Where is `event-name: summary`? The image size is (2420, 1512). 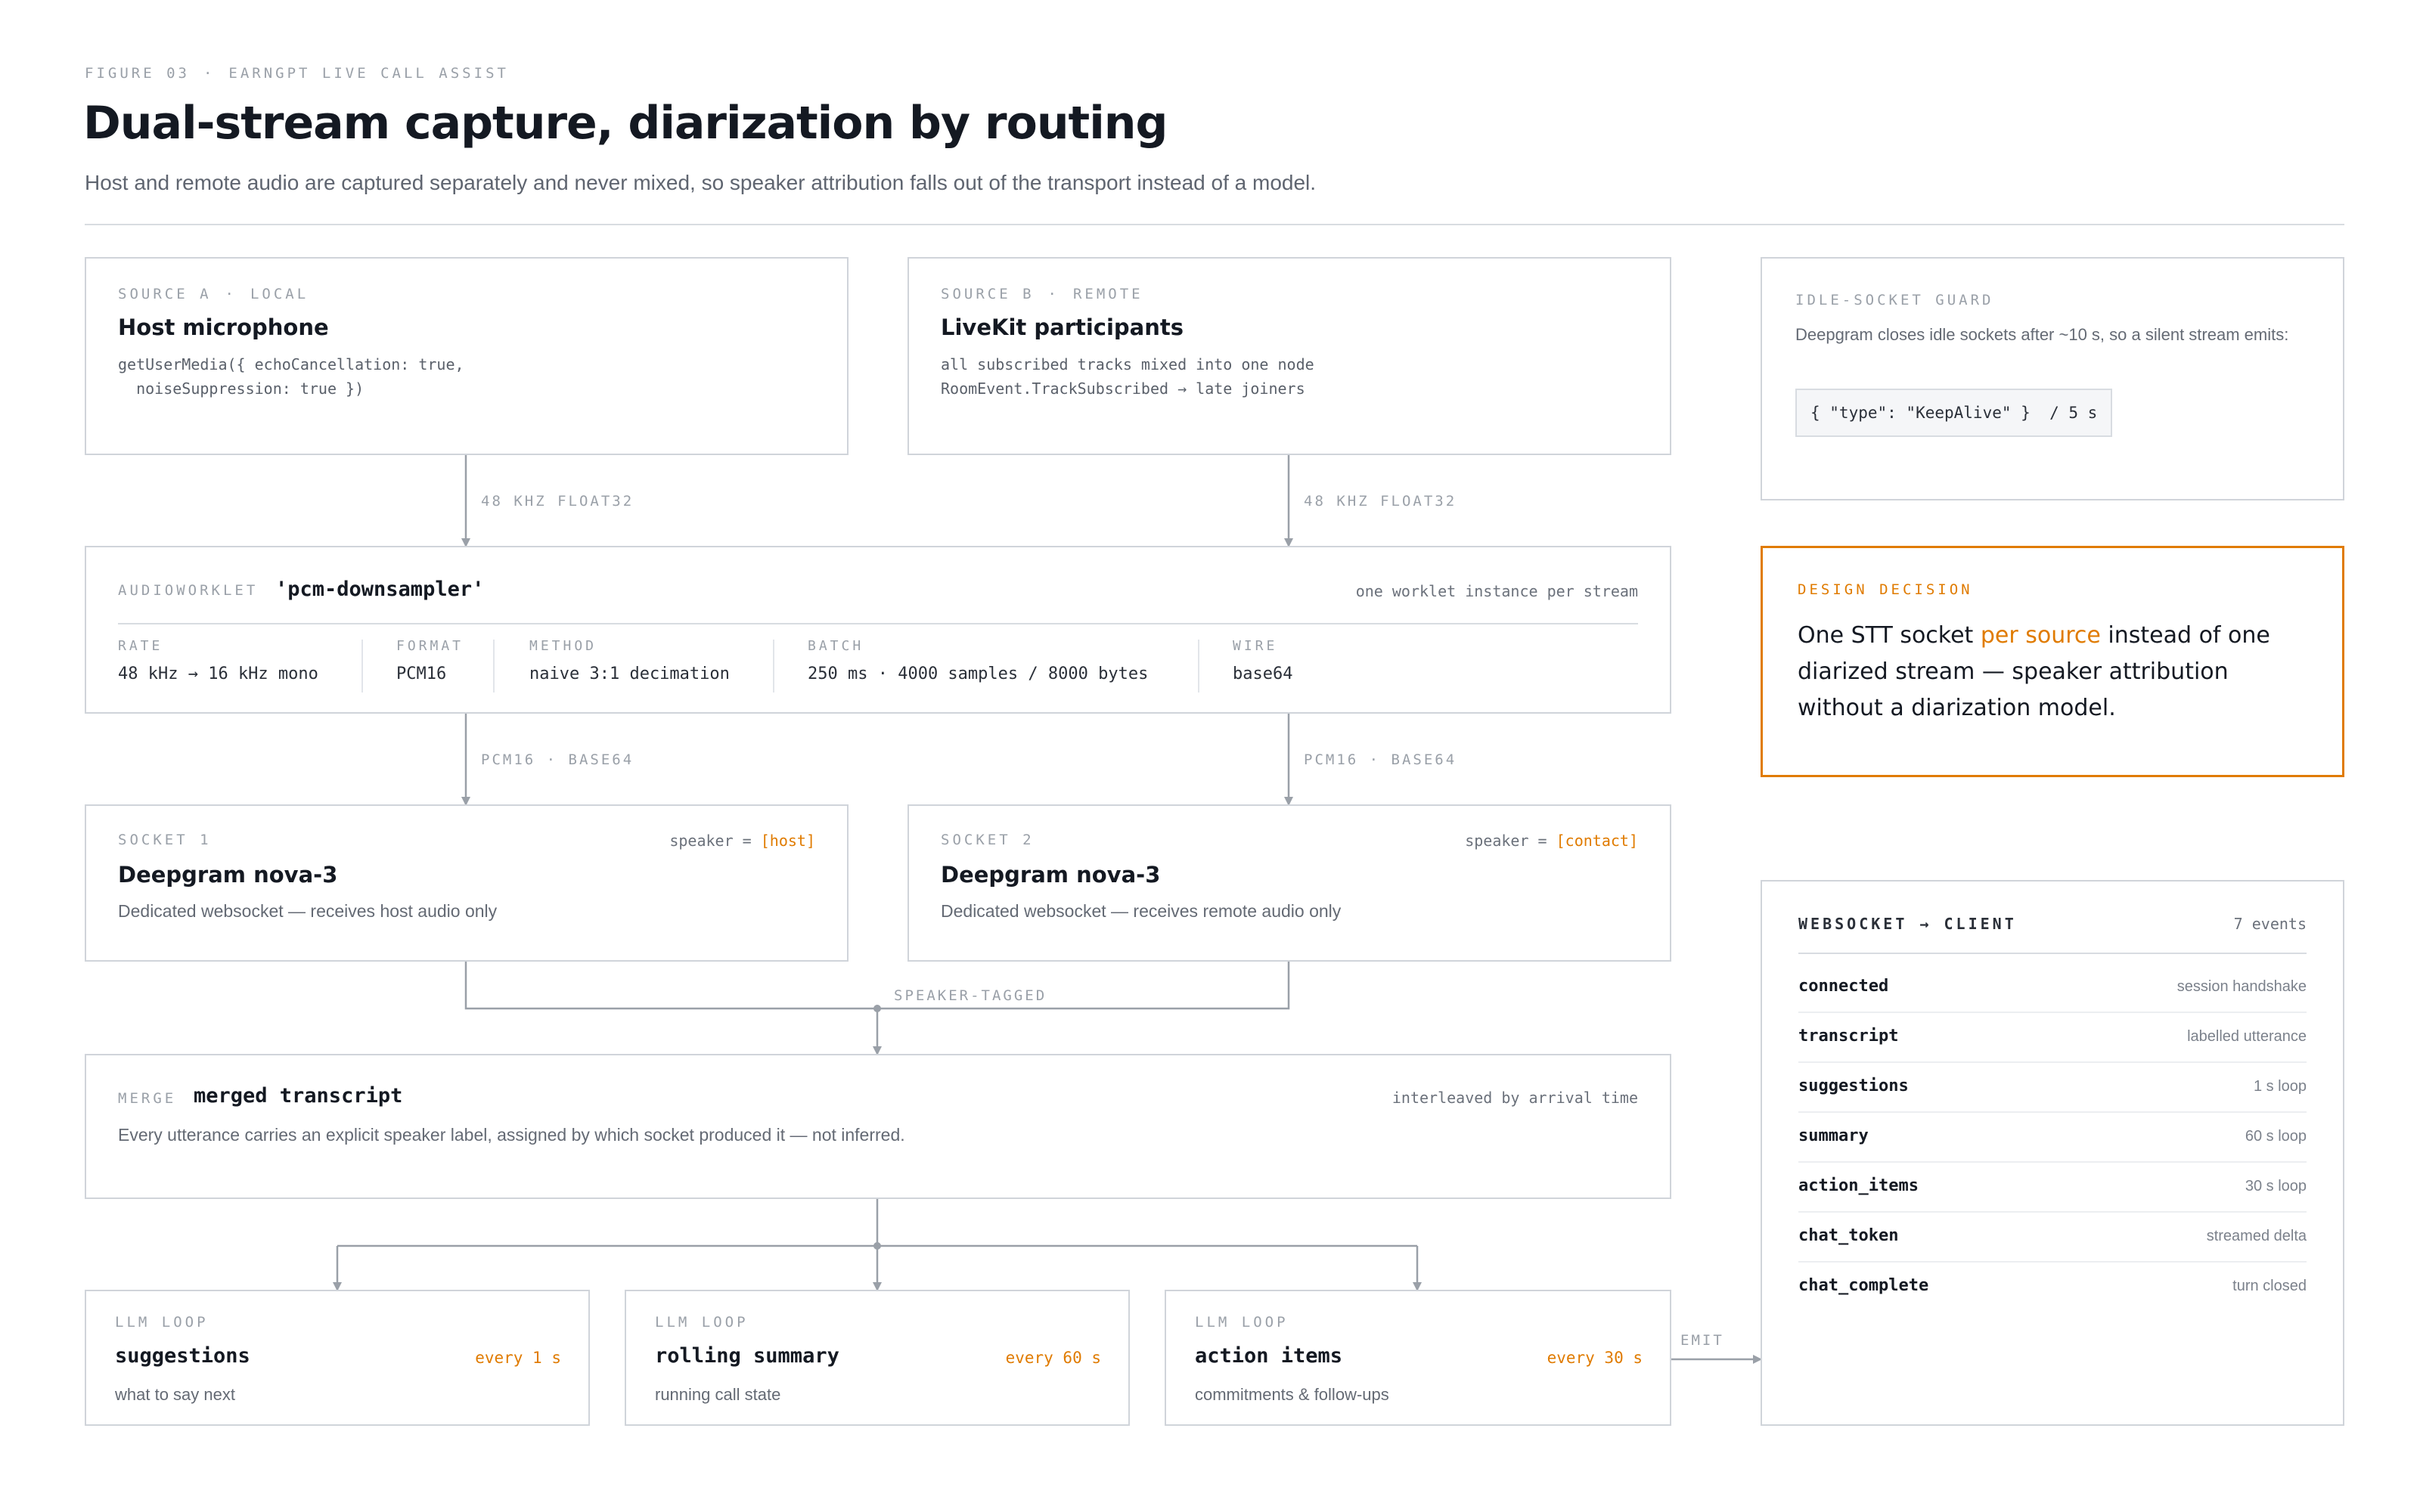
event-name: summary is located at coordinates (1833, 1135).